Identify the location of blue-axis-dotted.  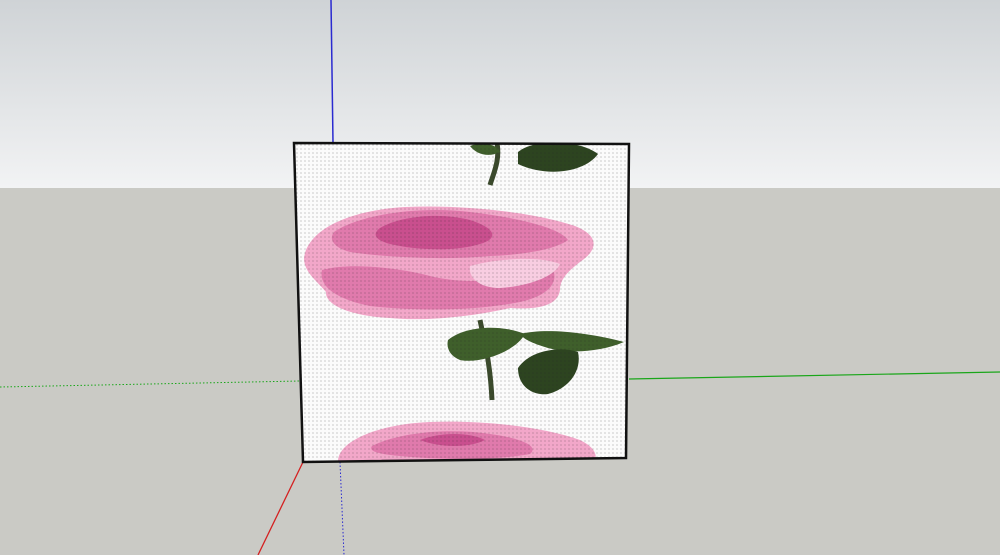
(342, 508).